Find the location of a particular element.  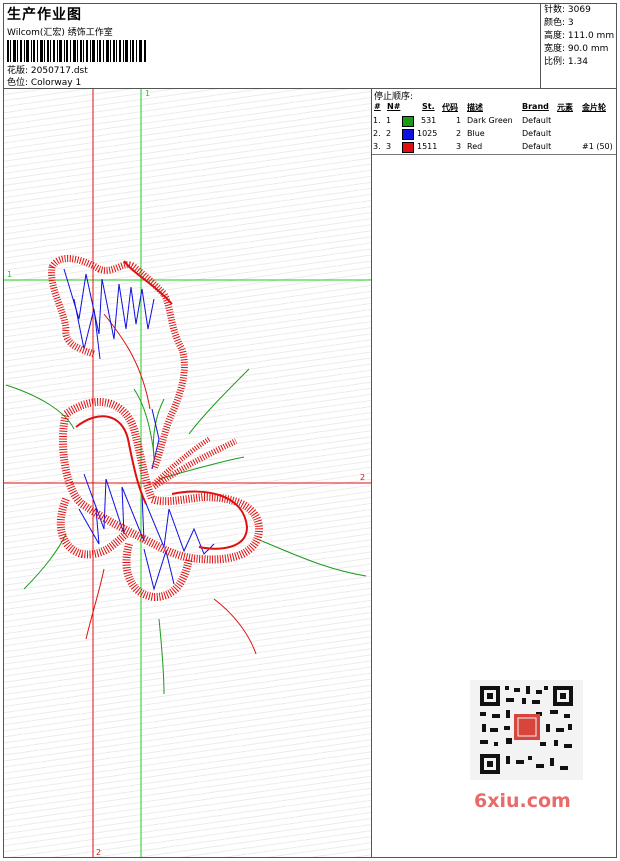

stop-sequence-title: 停止顺序: is located at coordinates (394, 97).